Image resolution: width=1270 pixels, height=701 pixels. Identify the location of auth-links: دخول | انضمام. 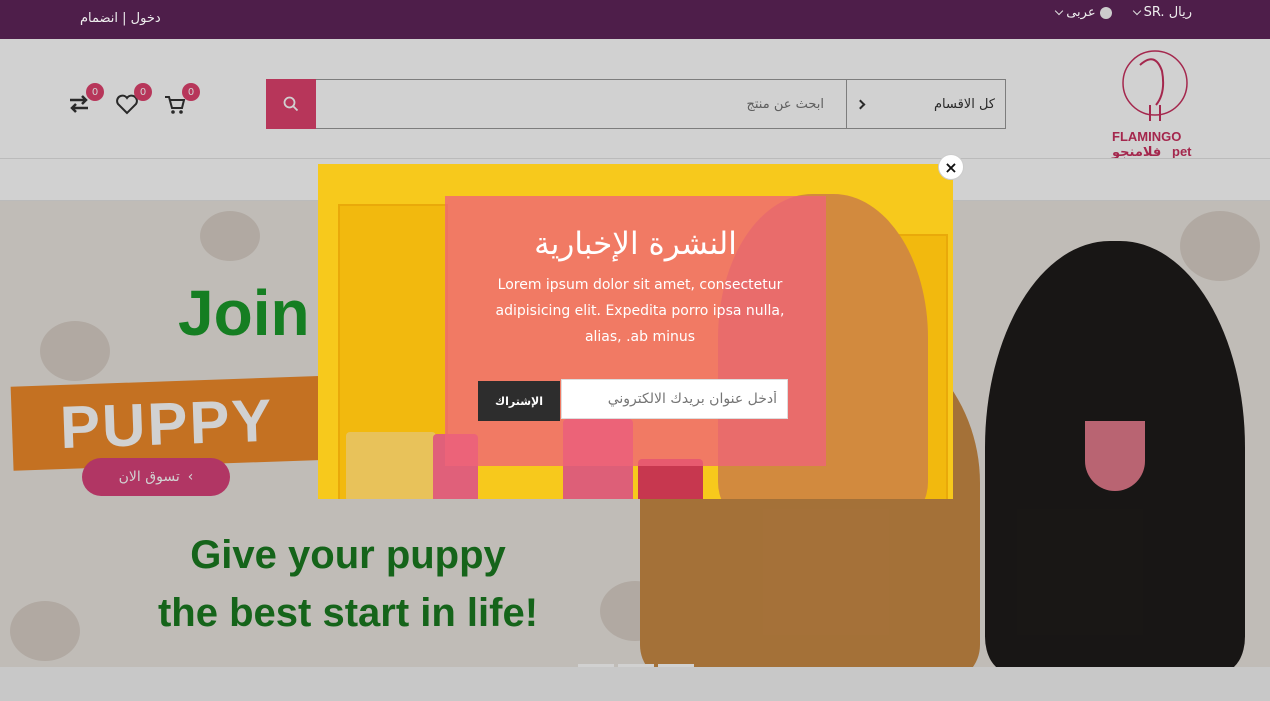
(120, 18).